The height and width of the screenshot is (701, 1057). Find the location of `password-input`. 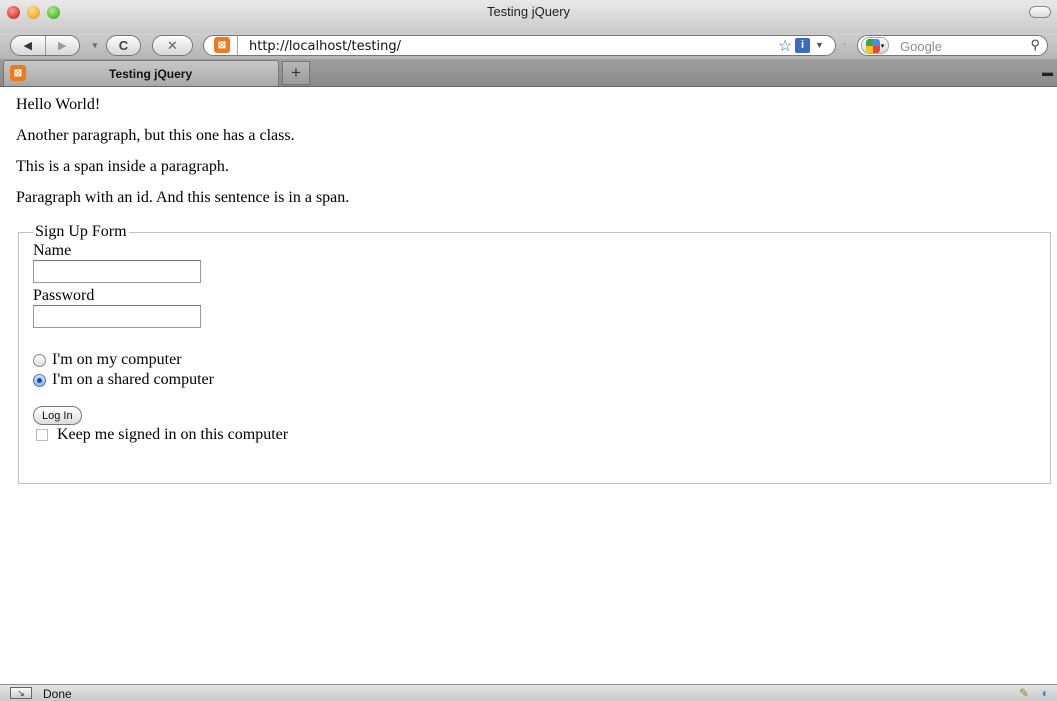

password-input is located at coordinates (117, 316).